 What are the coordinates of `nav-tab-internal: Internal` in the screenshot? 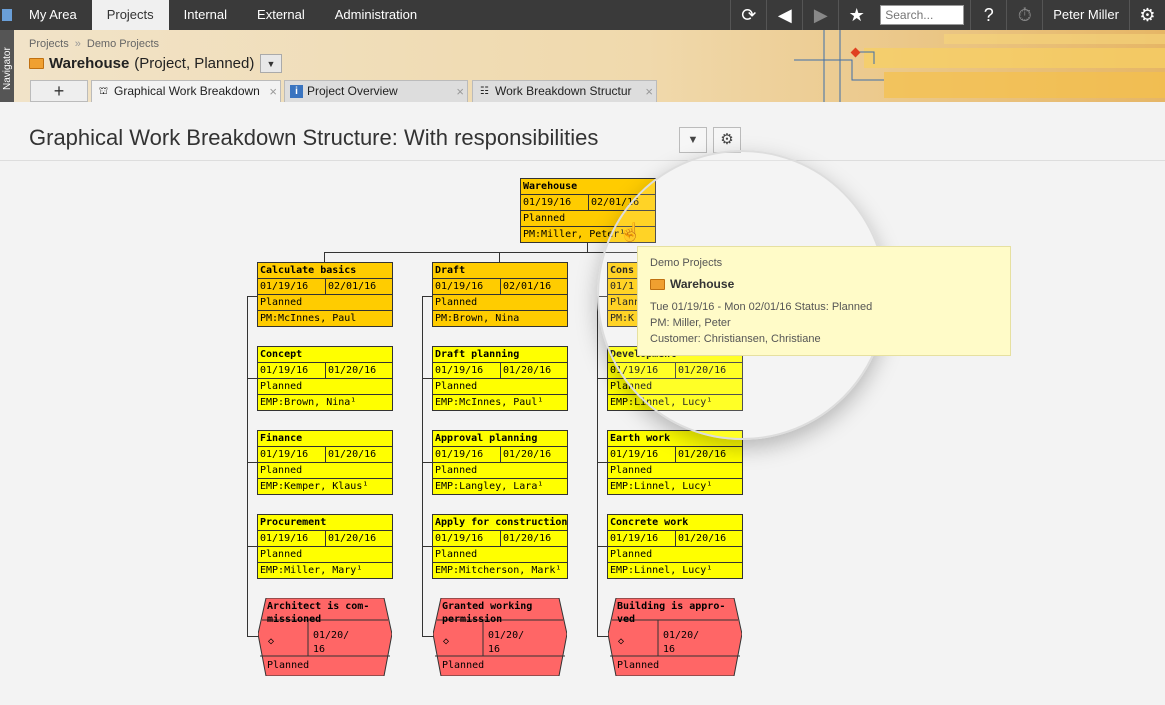 It's located at (205, 15).